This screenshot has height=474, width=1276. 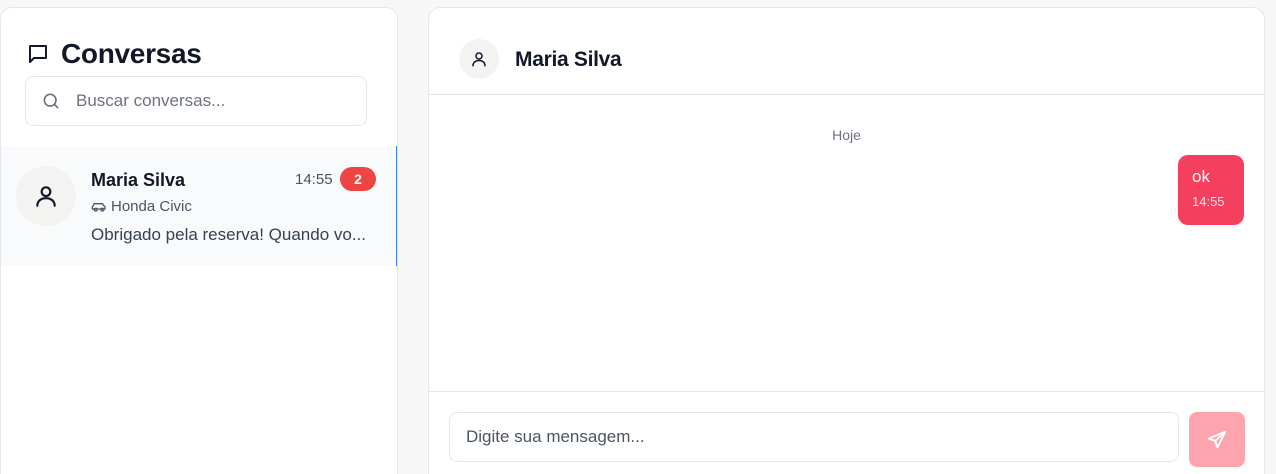 I want to click on car-icon, so click(x=99, y=207).